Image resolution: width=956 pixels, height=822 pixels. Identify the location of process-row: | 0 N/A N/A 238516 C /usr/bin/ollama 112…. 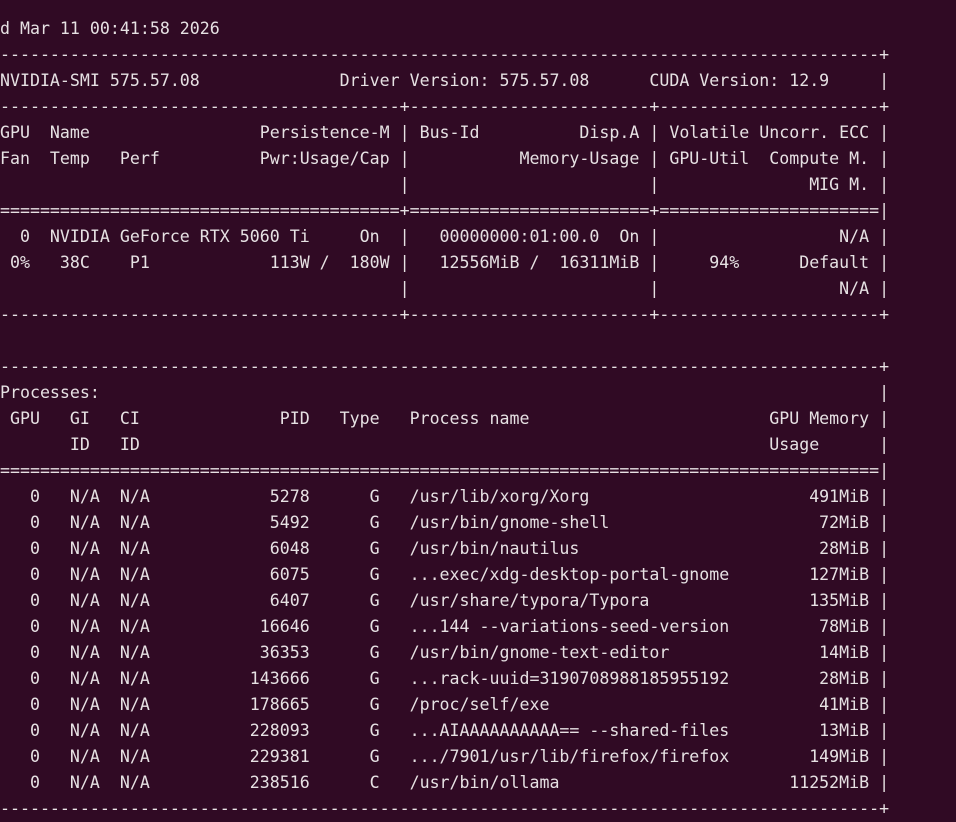
(445, 782).